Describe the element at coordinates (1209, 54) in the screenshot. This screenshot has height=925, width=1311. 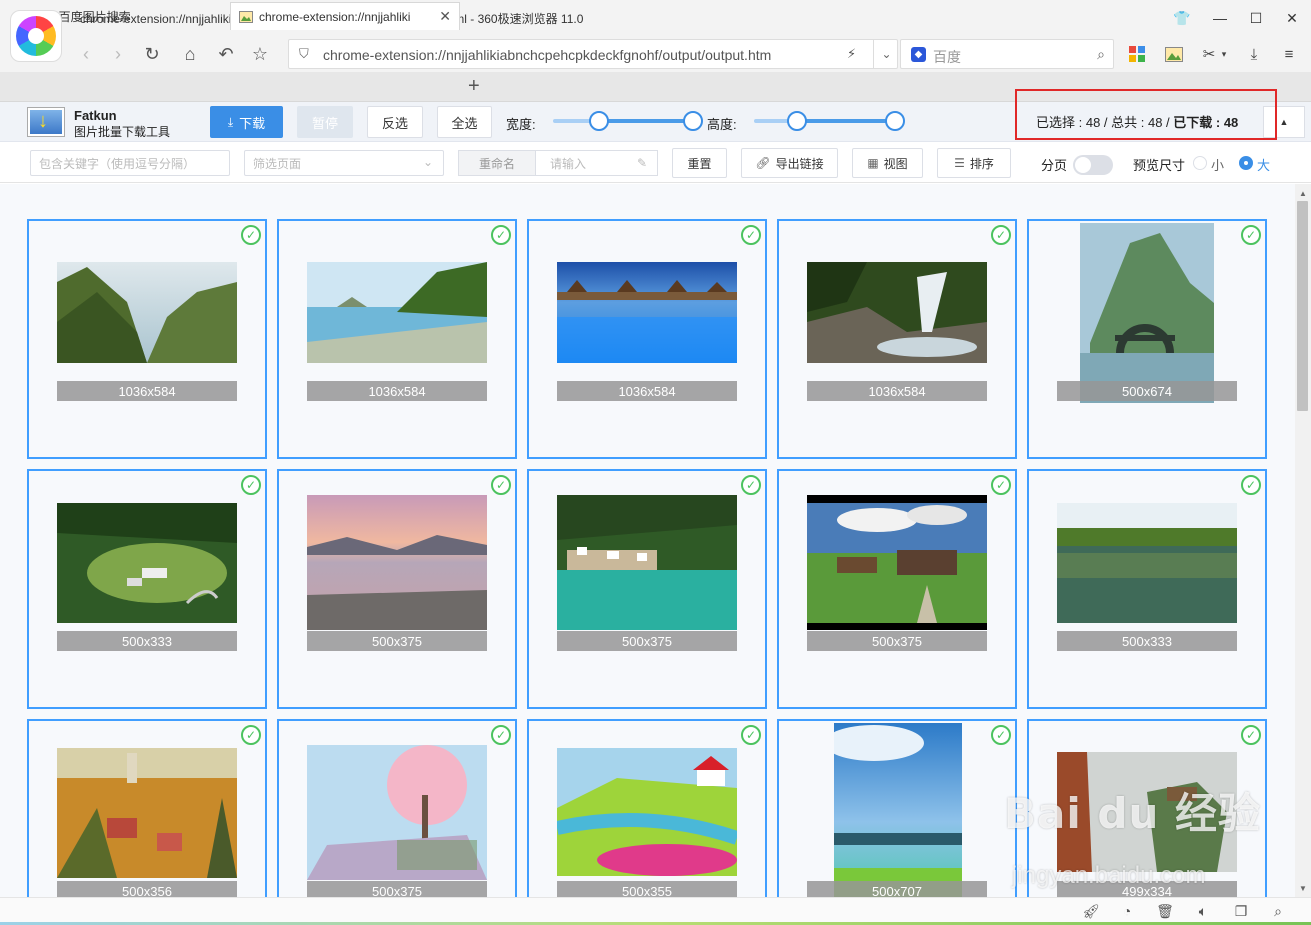
I see `scissors-icon: ✂` at that location.